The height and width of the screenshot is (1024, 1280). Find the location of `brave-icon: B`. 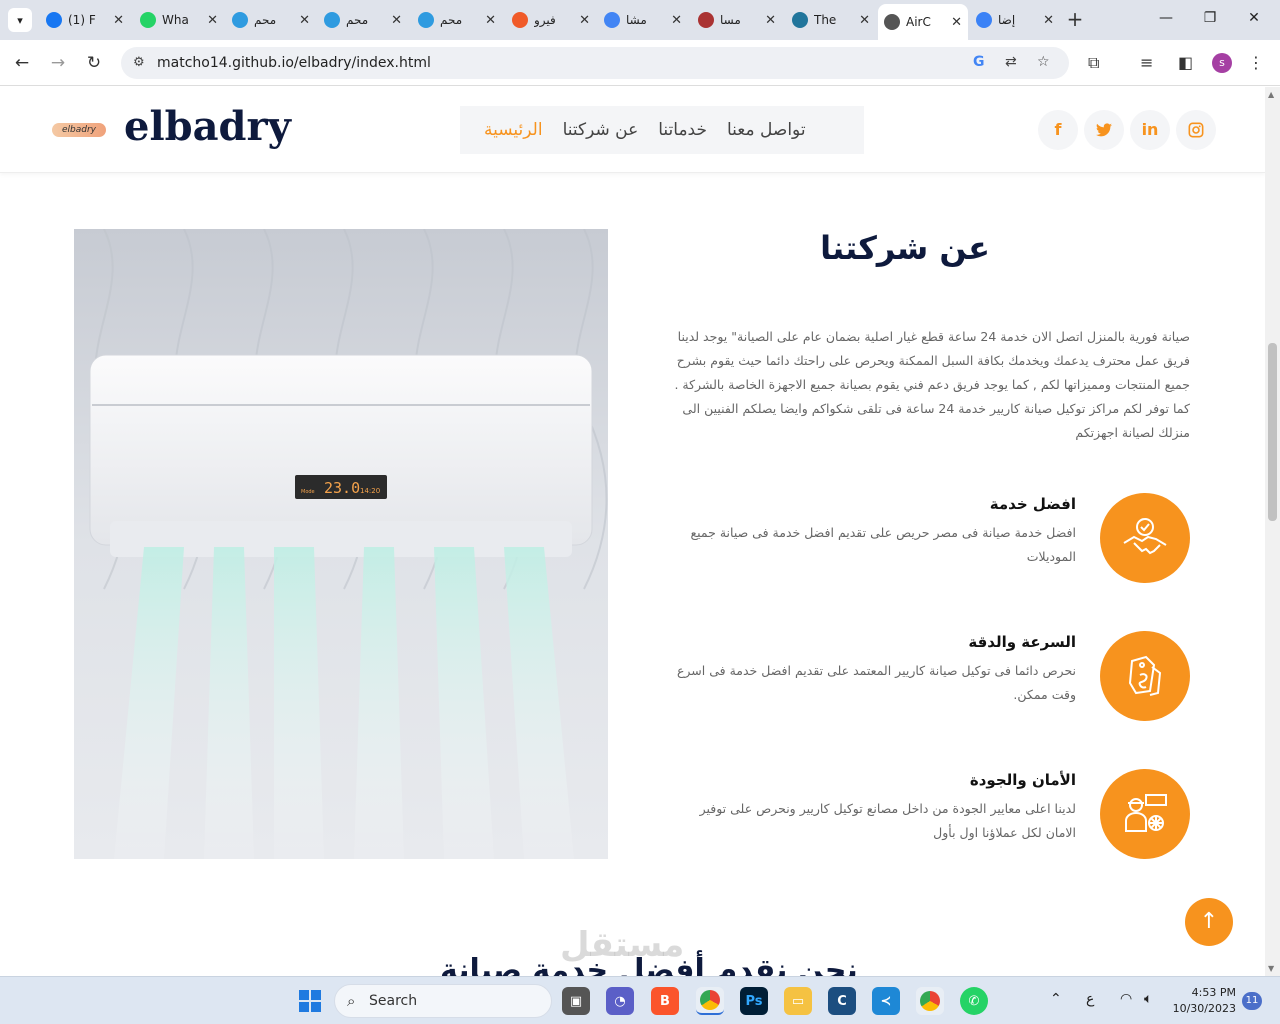

brave-icon: B is located at coordinates (665, 1001).